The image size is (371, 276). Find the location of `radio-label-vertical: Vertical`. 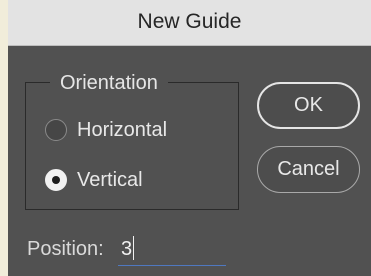

radio-label-vertical: Vertical is located at coordinates (110, 179).